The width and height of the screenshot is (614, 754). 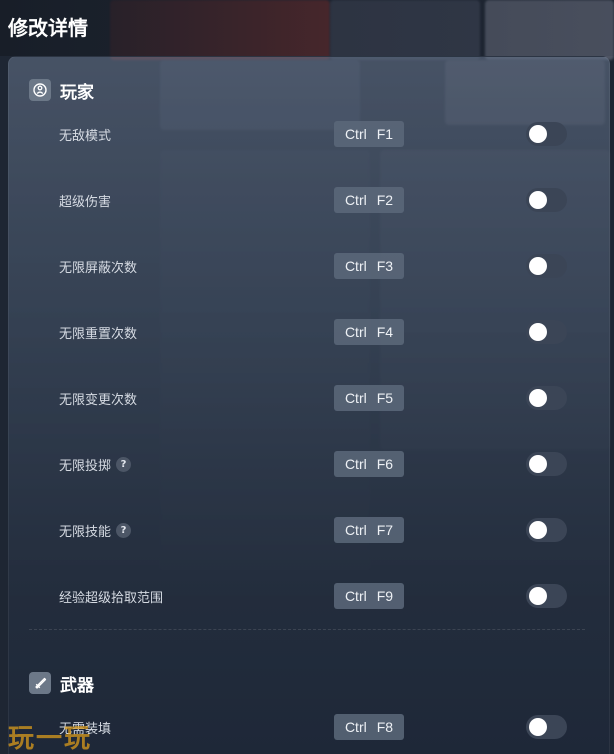 What do you see at coordinates (85, 202) in the screenshot?
I see `cheat-label: 超级伤害` at bounding box center [85, 202].